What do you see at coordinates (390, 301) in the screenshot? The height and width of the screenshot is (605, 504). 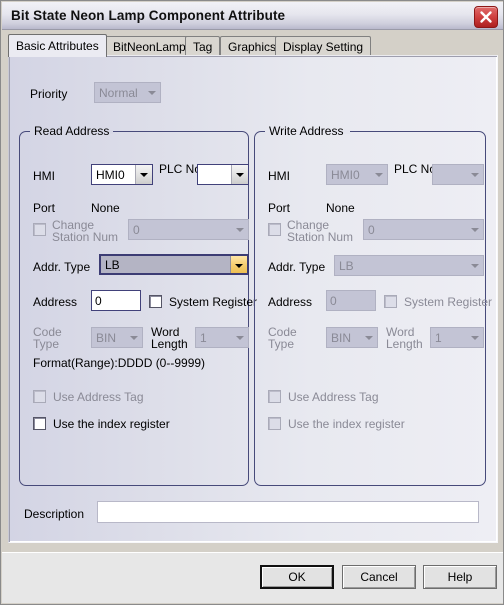 I see `write-system-register-checkbox` at bounding box center [390, 301].